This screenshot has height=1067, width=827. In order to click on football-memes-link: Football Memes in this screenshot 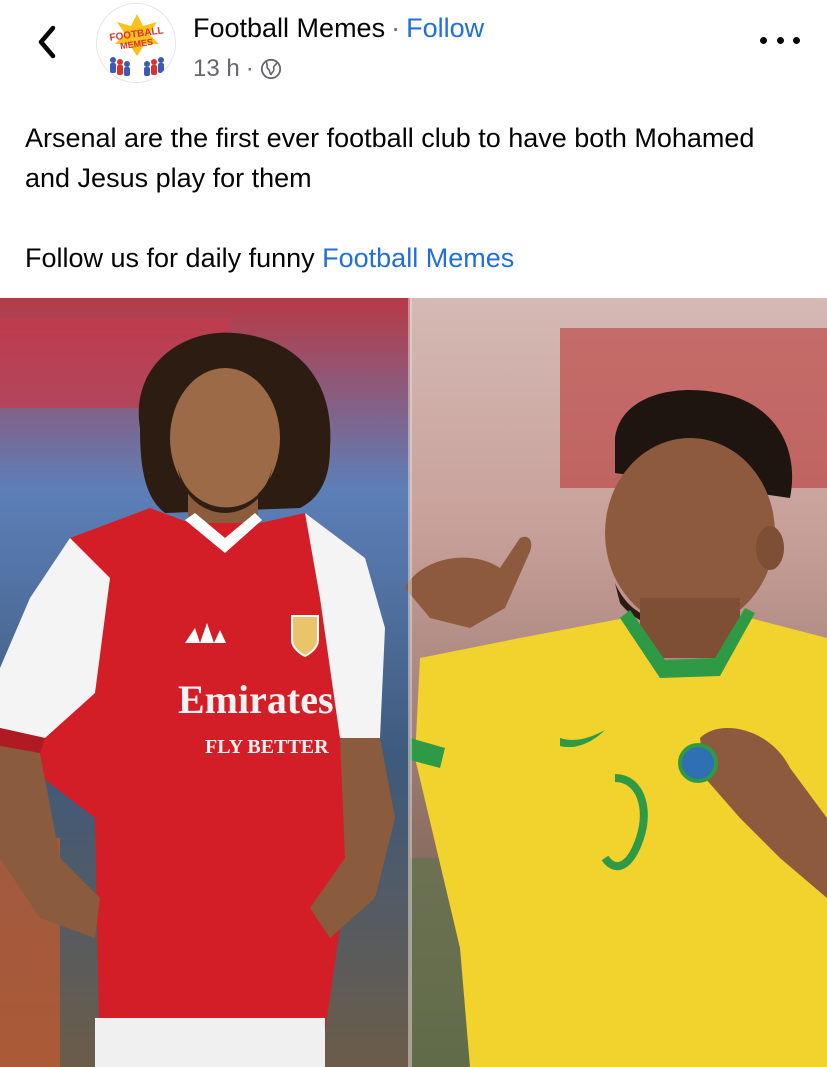, I will do `click(418, 258)`.